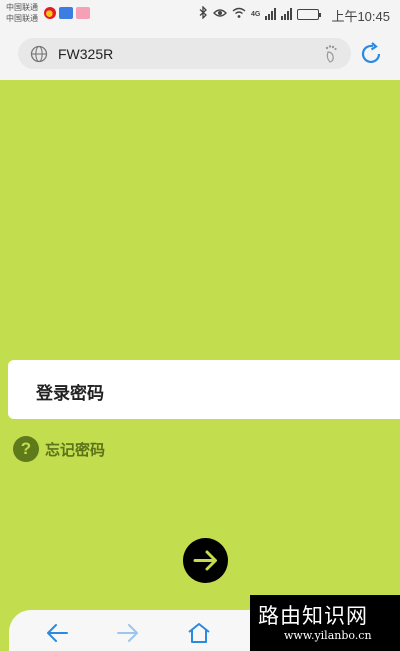  Describe the element at coordinates (328, 635) in the screenshot. I see `watermark-url: www.yilanbo.cn` at that location.